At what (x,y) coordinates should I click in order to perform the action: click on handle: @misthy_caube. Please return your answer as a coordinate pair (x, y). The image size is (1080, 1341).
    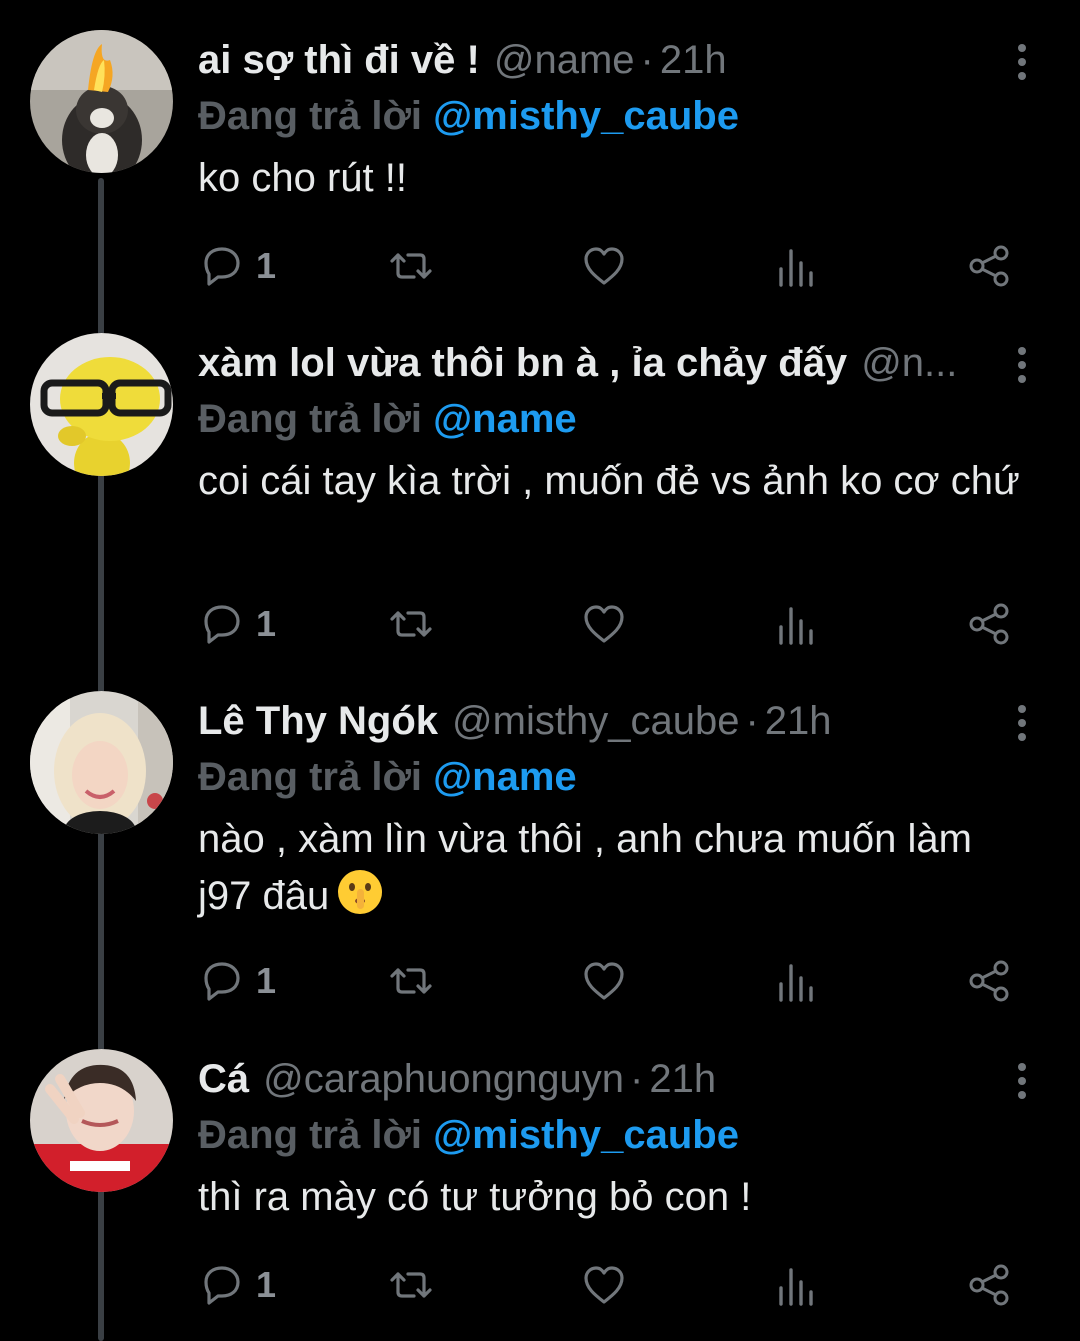
    Looking at the image, I should click on (595, 721).